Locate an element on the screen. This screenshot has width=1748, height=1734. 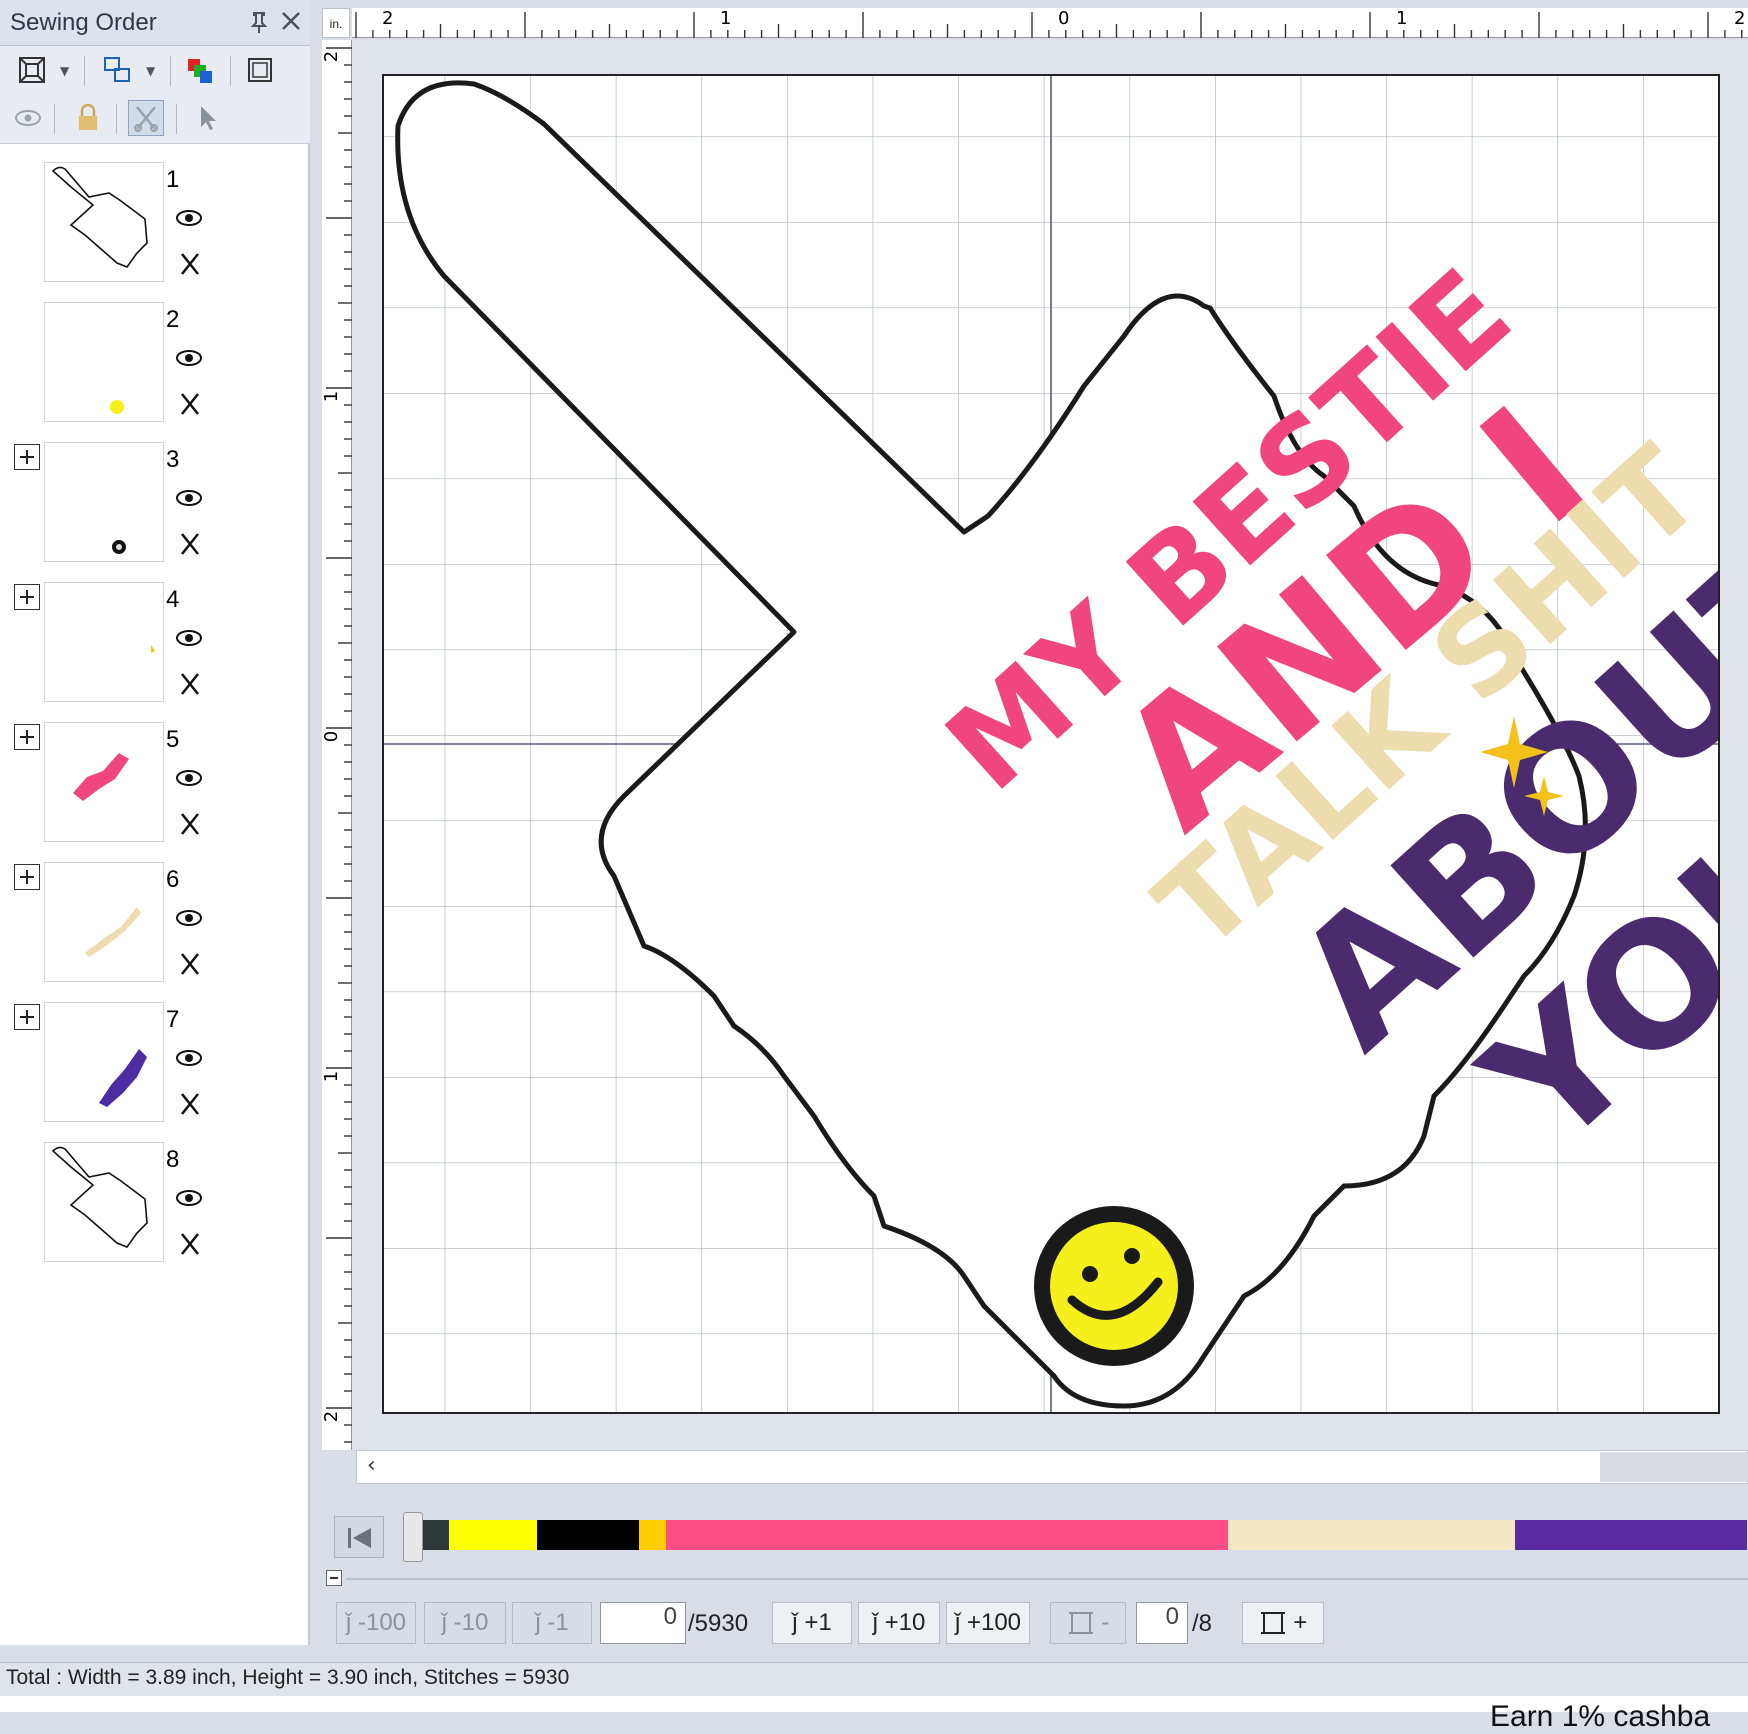
frame-total: /8 is located at coordinates (1202, 1623).